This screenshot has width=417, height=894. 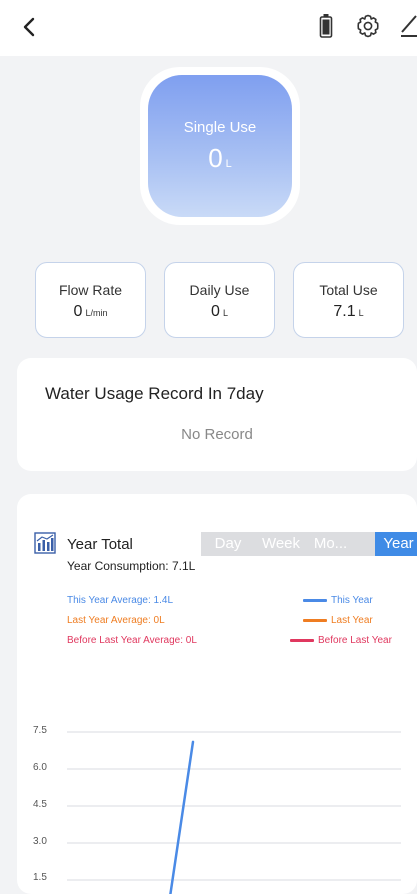 What do you see at coordinates (348, 311) in the screenshot?
I see `total-use-value: 7.1 L` at bounding box center [348, 311].